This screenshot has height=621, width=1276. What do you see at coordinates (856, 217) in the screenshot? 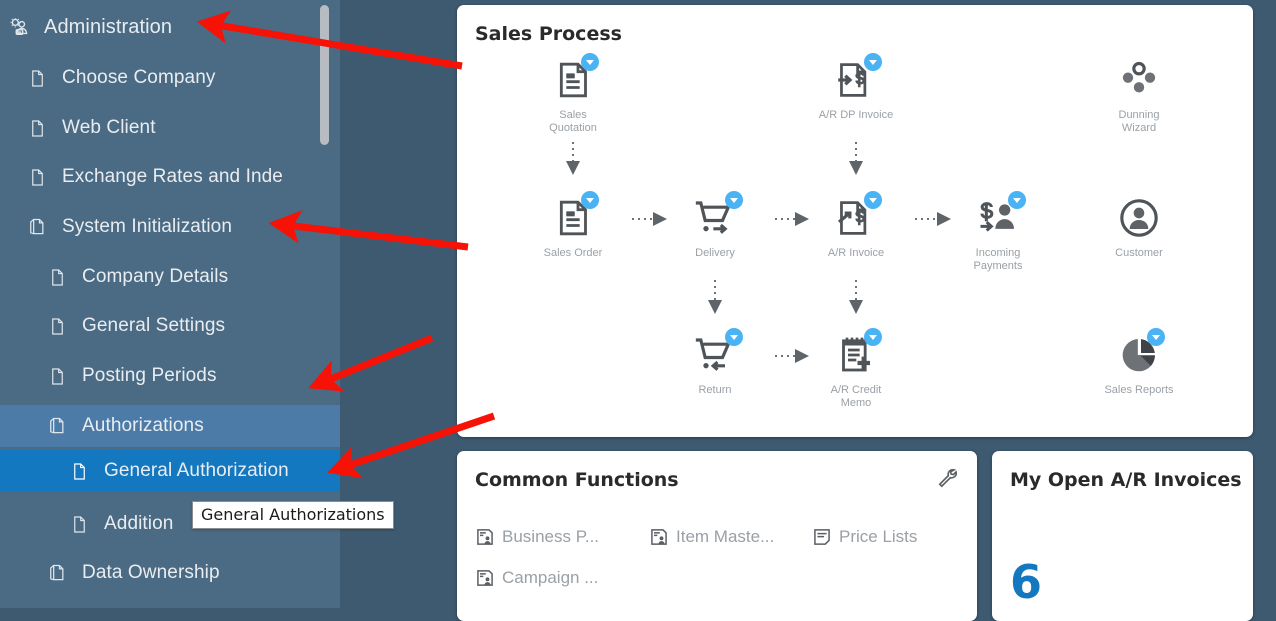
I see `document-out-dollar-icon` at bounding box center [856, 217].